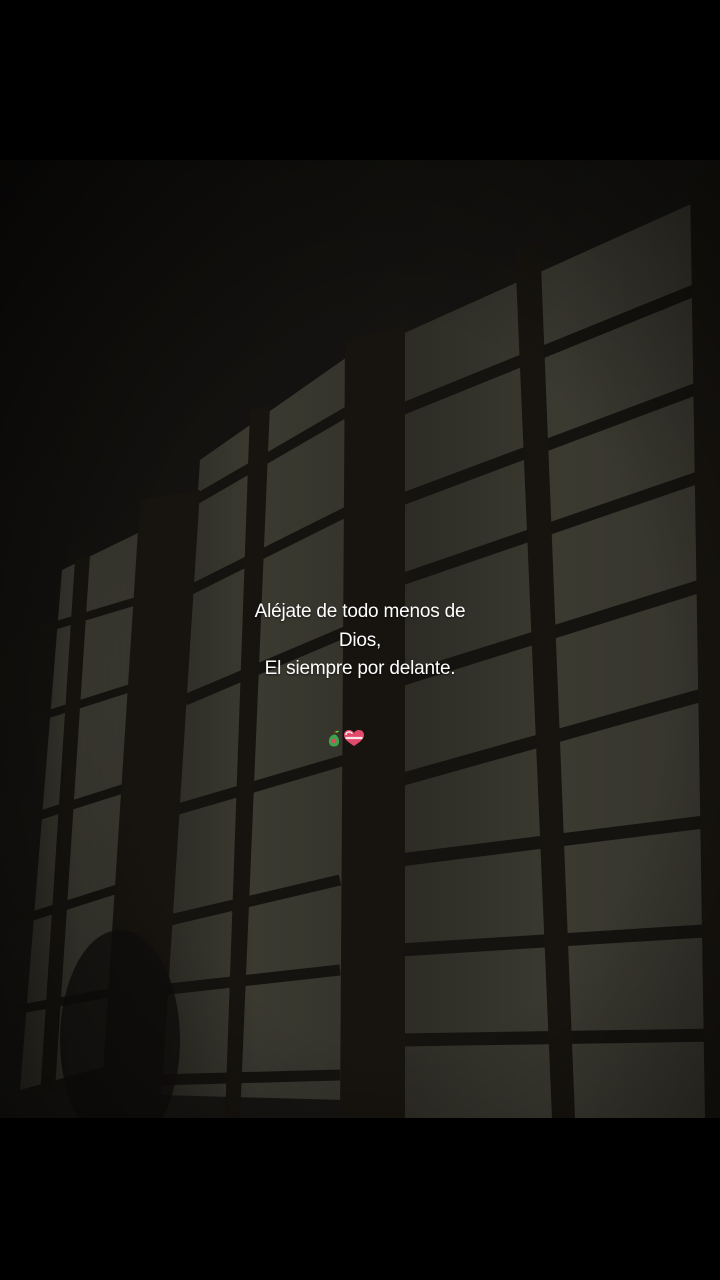 This screenshot has height=1280, width=720. Describe the element at coordinates (360, 611) in the screenshot. I see `caption-line-1: Aléjate de todo menos de` at that location.